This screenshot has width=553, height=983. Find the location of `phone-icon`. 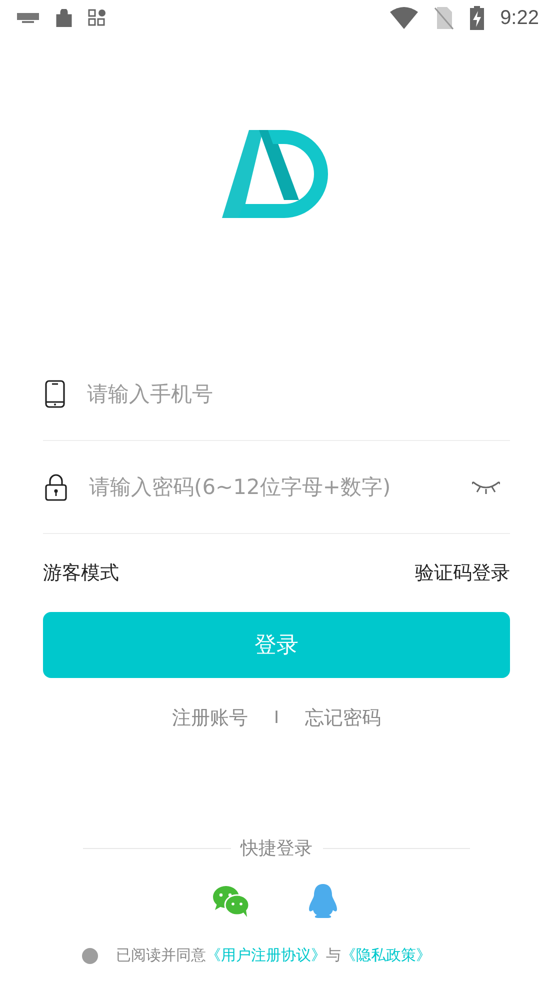

phone-icon is located at coordinates (55, 394).